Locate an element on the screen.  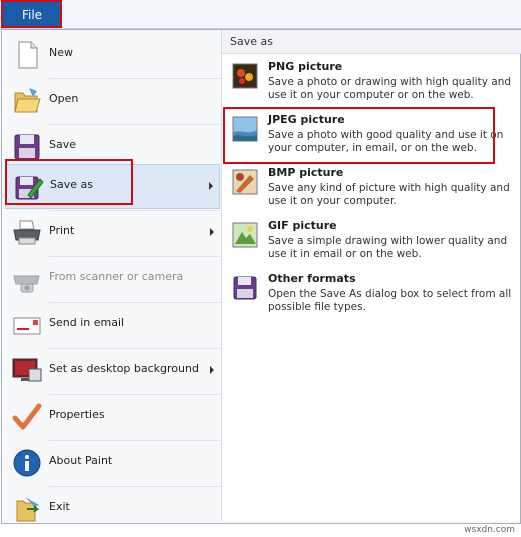
option-title: JPEG picture is located at coordinates (306, 119).